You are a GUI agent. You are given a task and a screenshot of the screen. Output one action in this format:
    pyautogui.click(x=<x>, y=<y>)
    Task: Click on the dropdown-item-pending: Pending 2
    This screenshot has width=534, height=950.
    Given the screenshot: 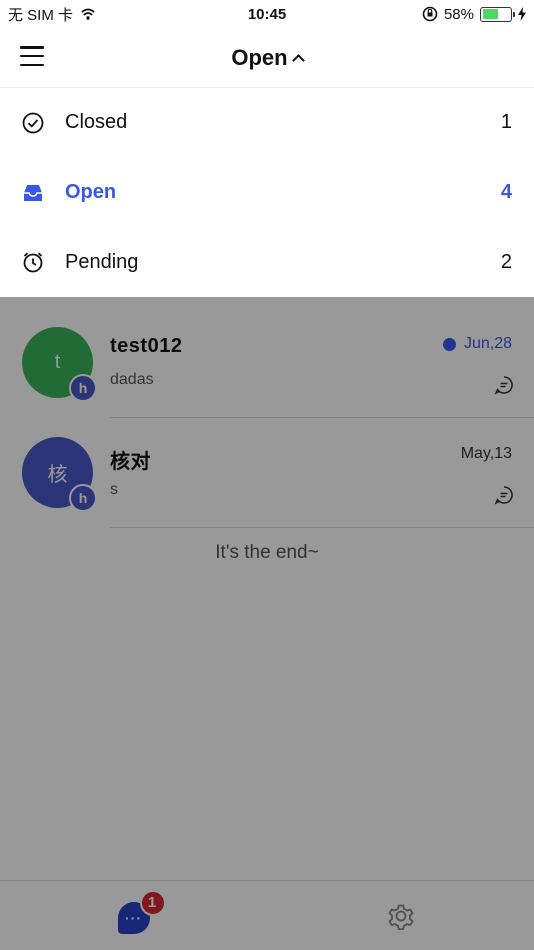 What is the action you would take?
    pyautogui.click(x=267, y=262)
    